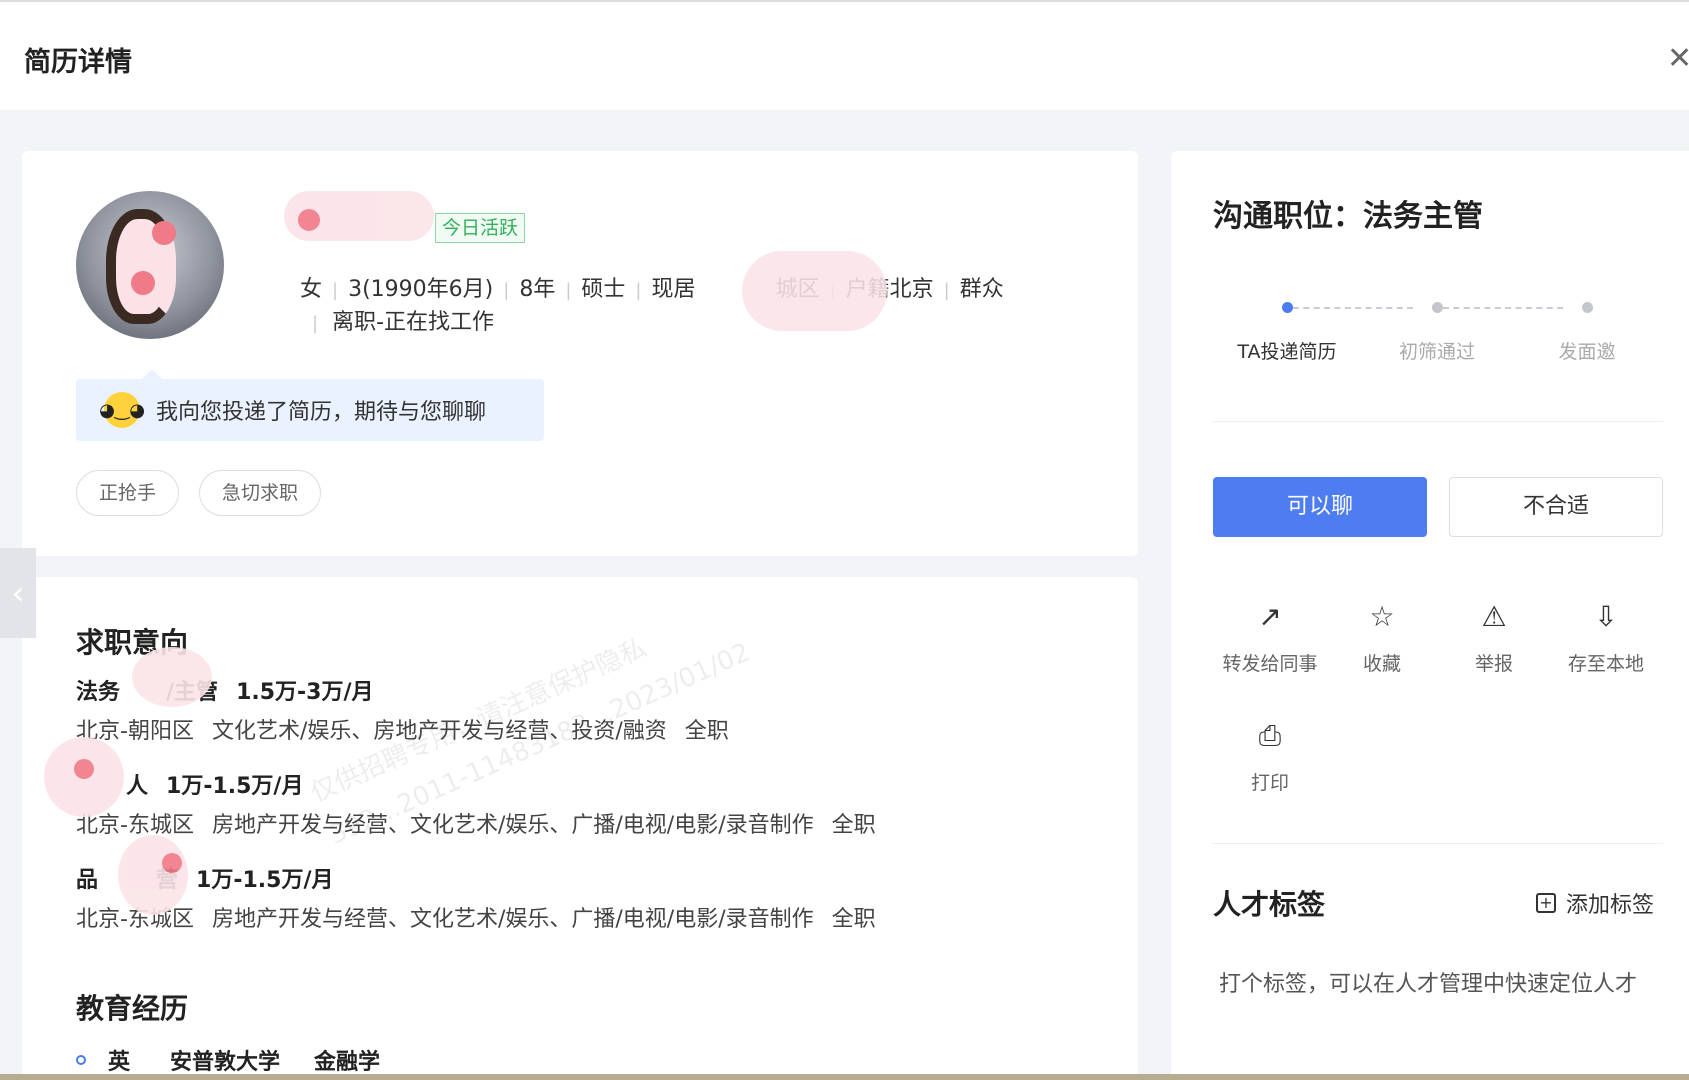 The image size is (1689, 1080). Describe the element at coordinates (1270, 616) in the screenshot. I see `share-icon: ↗` at that location.